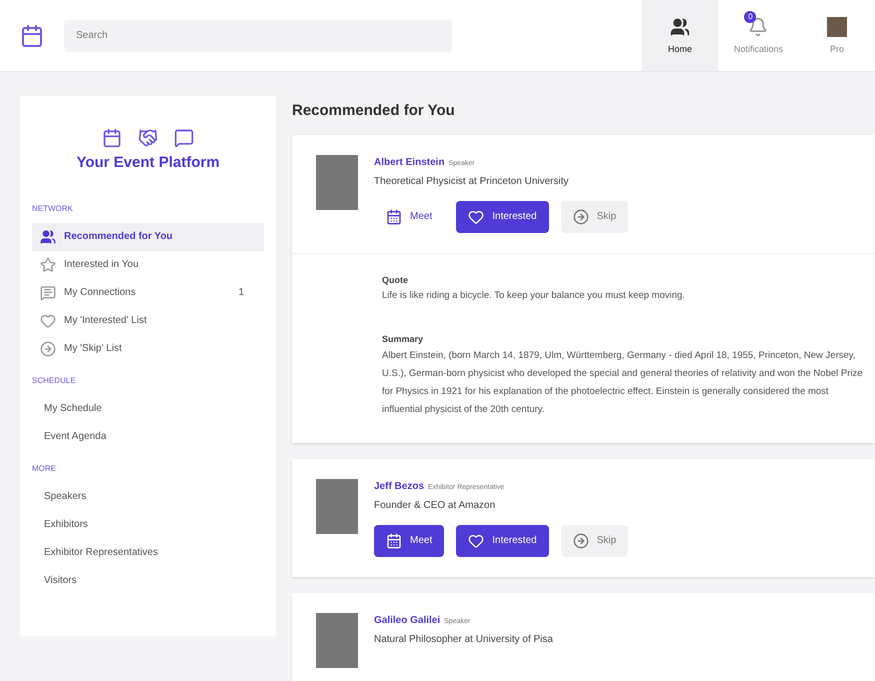  What do you see at coordinates (463, 639) in the screenshot?
I see `person-title: Natural Philosopher at University of Pisa` at bounding box center [463, 639].